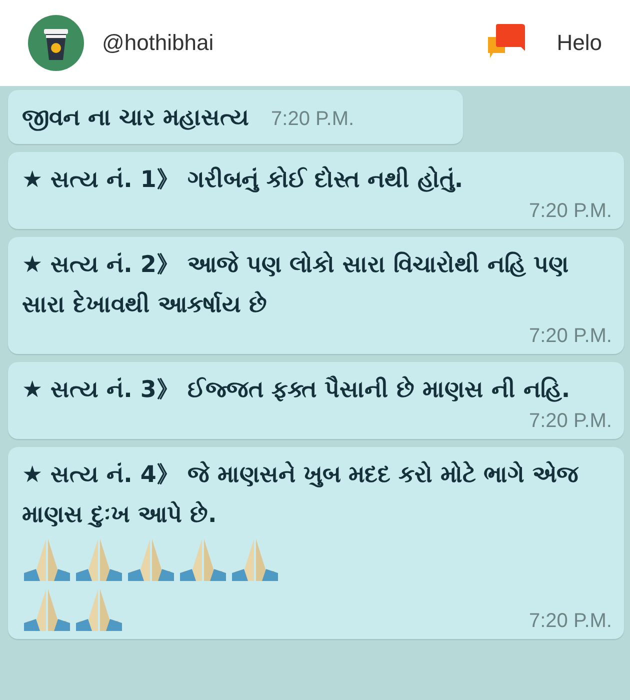 The height and width of the screenshot is (700, 630). I want to click on message-text: ★ સત્ય નં. 2》 આજે પણ લોકો સારા વિચારોથી નહિ પણ સારા દેખાવથી આકર્ષાય છે, so click(296, 285).